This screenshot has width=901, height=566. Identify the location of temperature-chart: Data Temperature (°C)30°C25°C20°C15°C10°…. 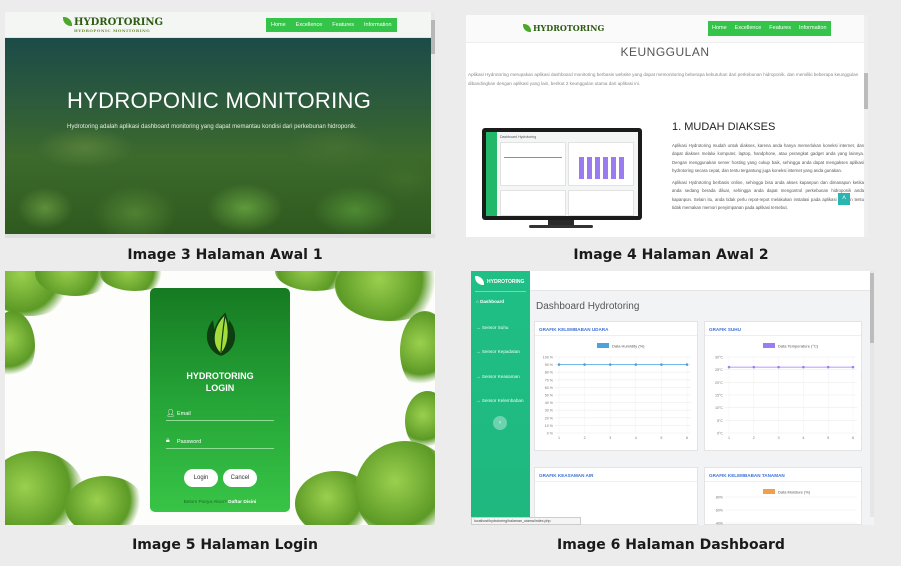
(786, 391).